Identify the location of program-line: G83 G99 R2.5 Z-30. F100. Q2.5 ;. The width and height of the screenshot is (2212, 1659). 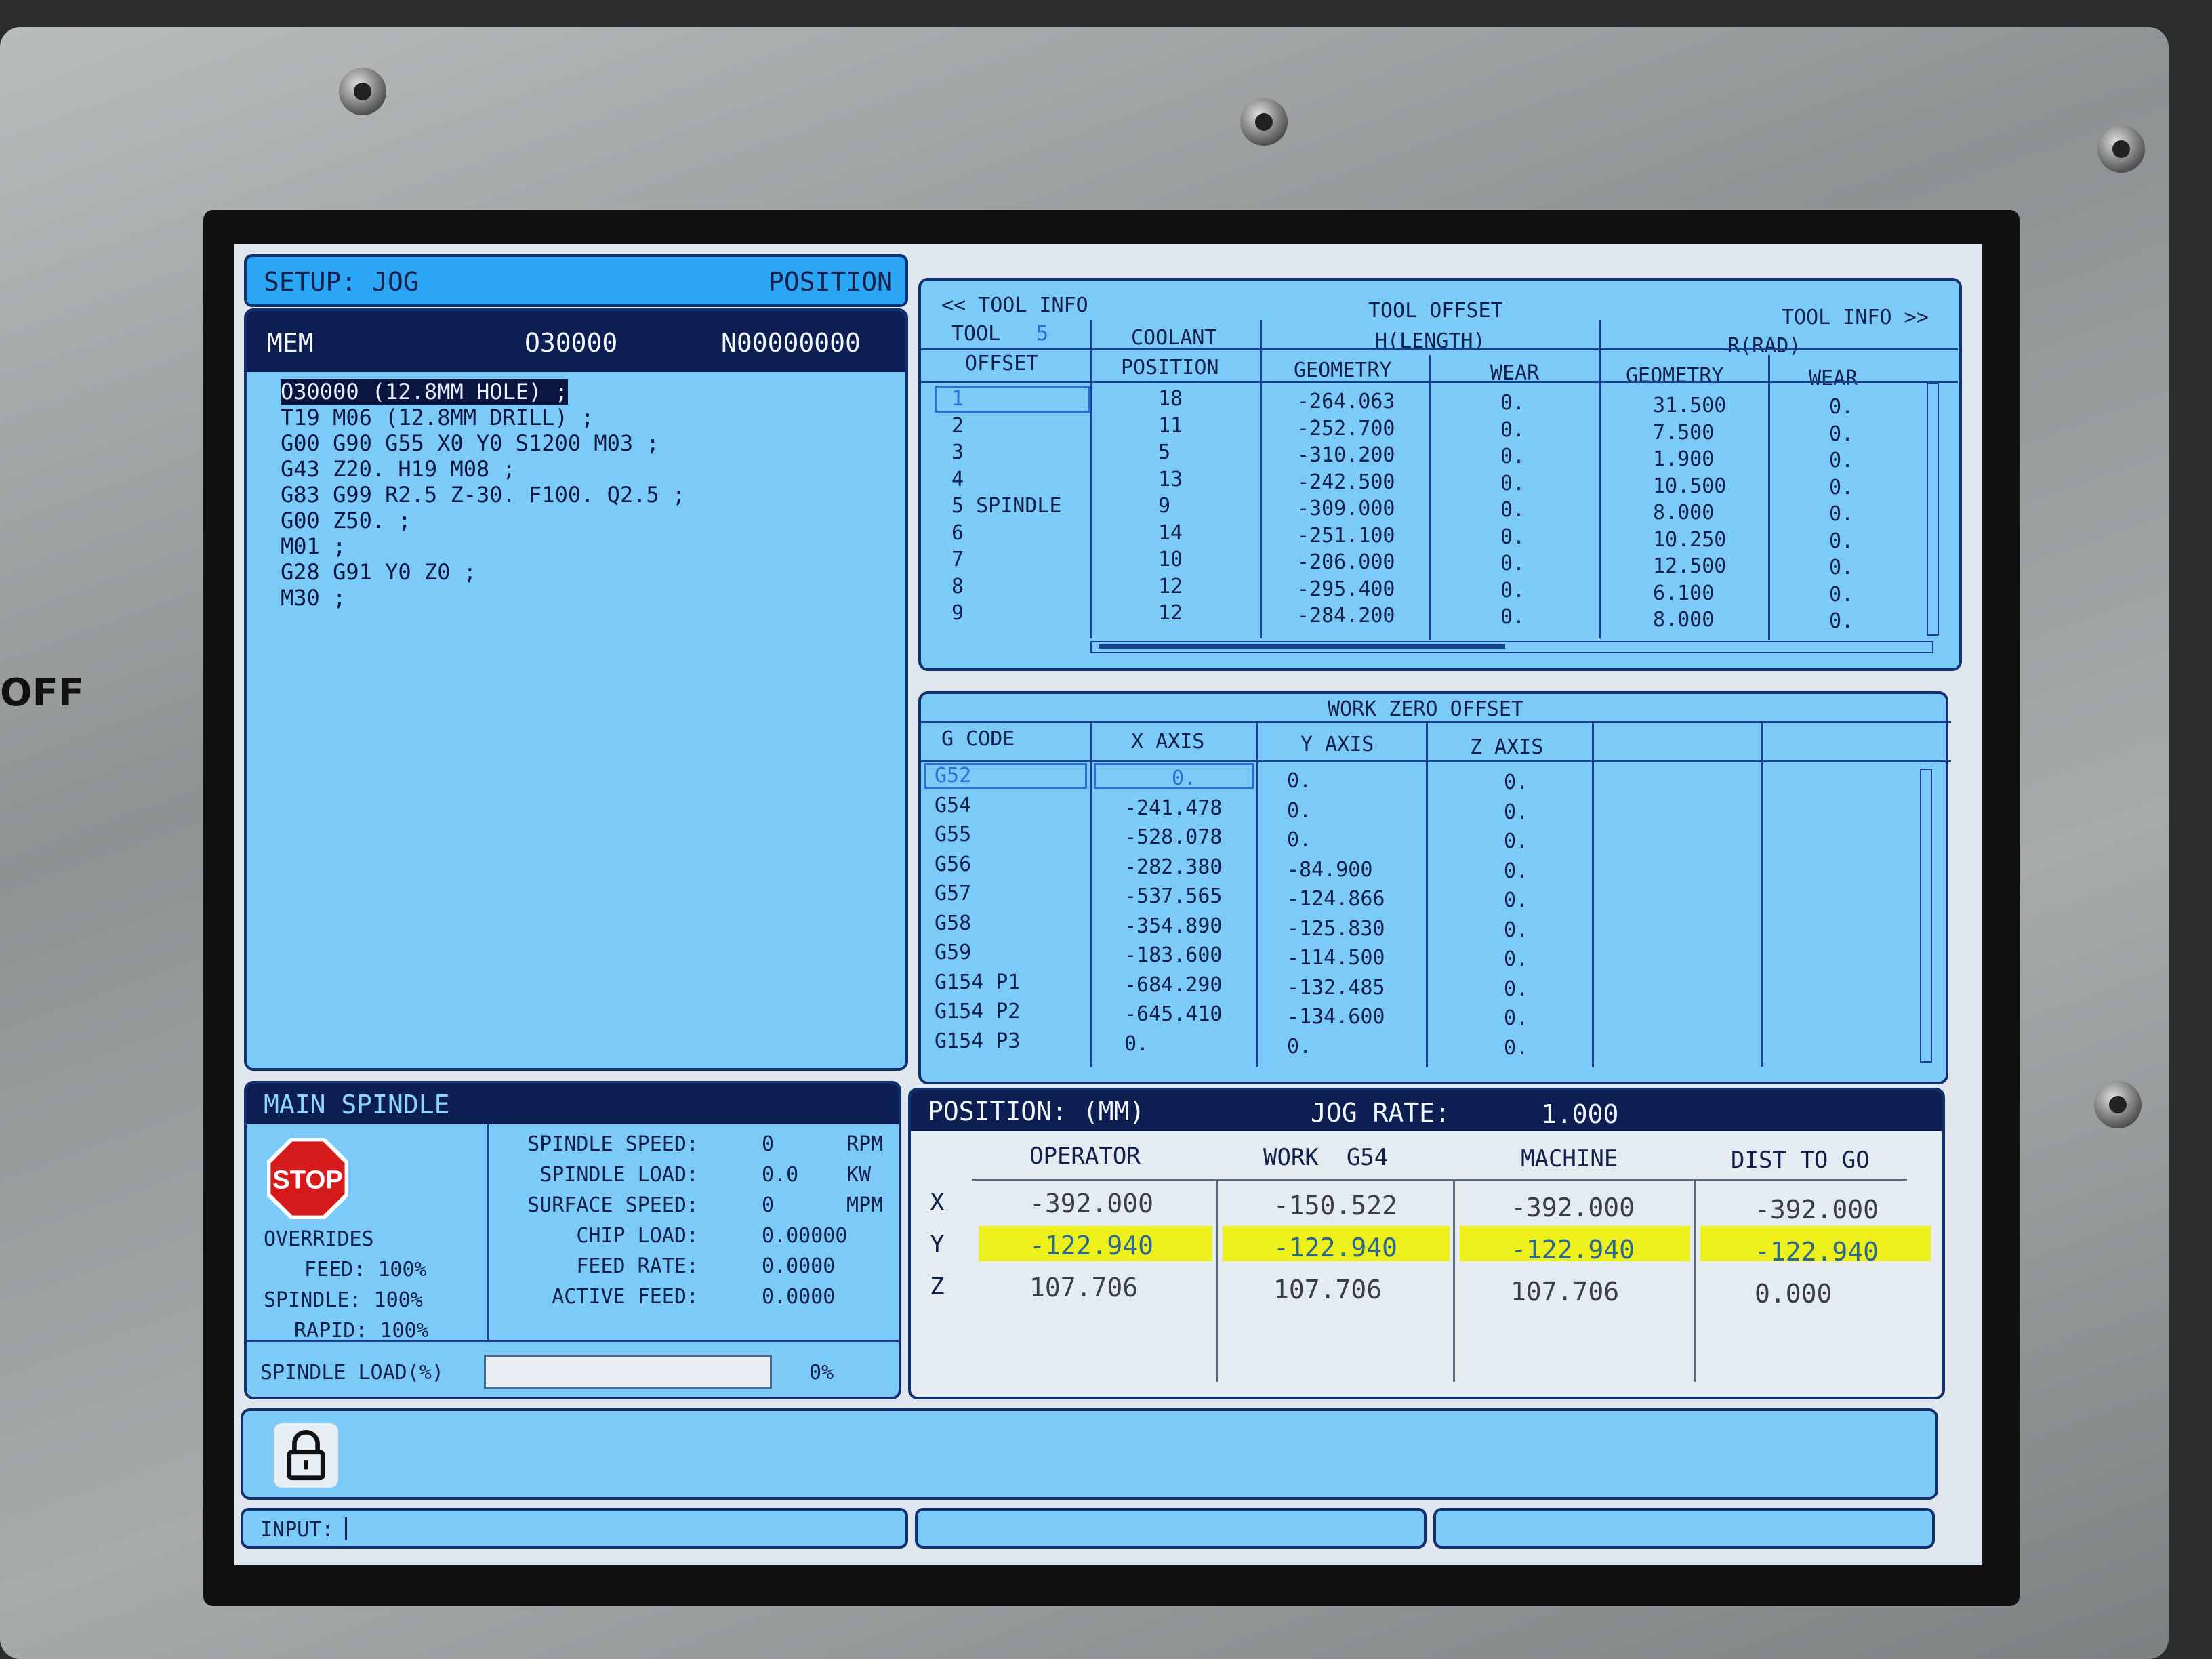
(483, 495).